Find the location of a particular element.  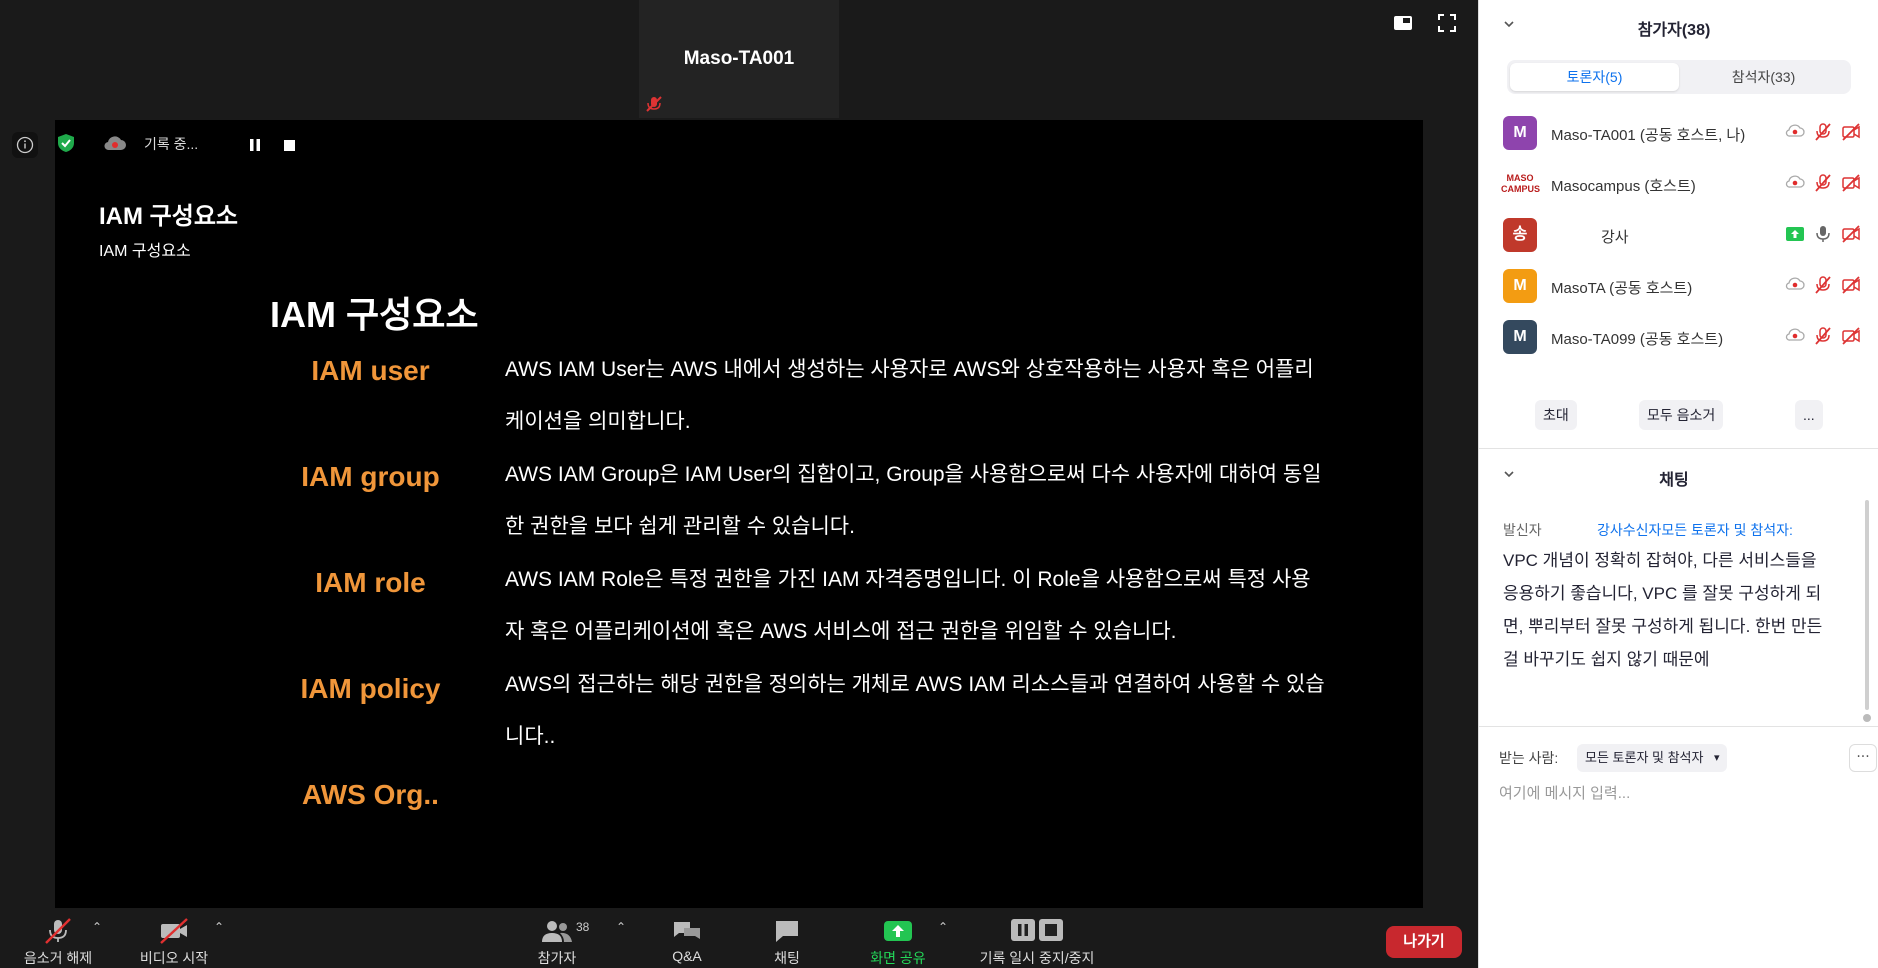

recipient-label: 받는 사람: is located at coordinates (1529, 758).